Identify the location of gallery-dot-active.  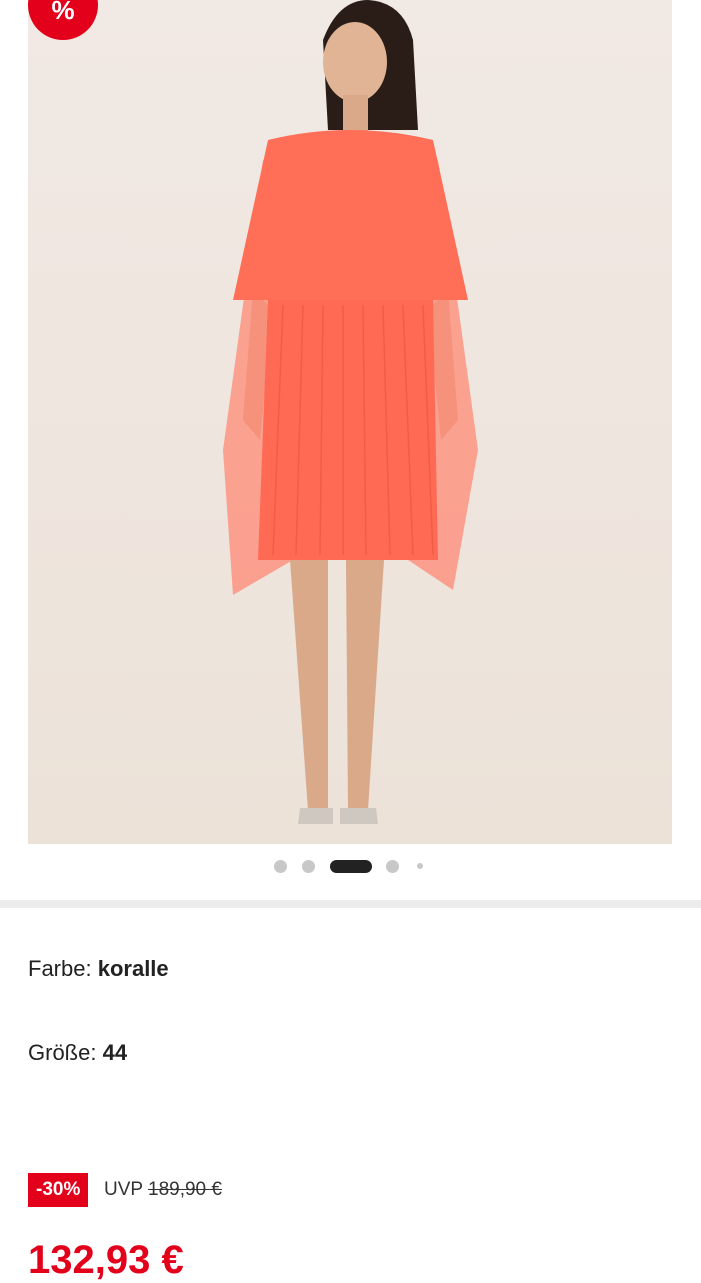
(351, 866).